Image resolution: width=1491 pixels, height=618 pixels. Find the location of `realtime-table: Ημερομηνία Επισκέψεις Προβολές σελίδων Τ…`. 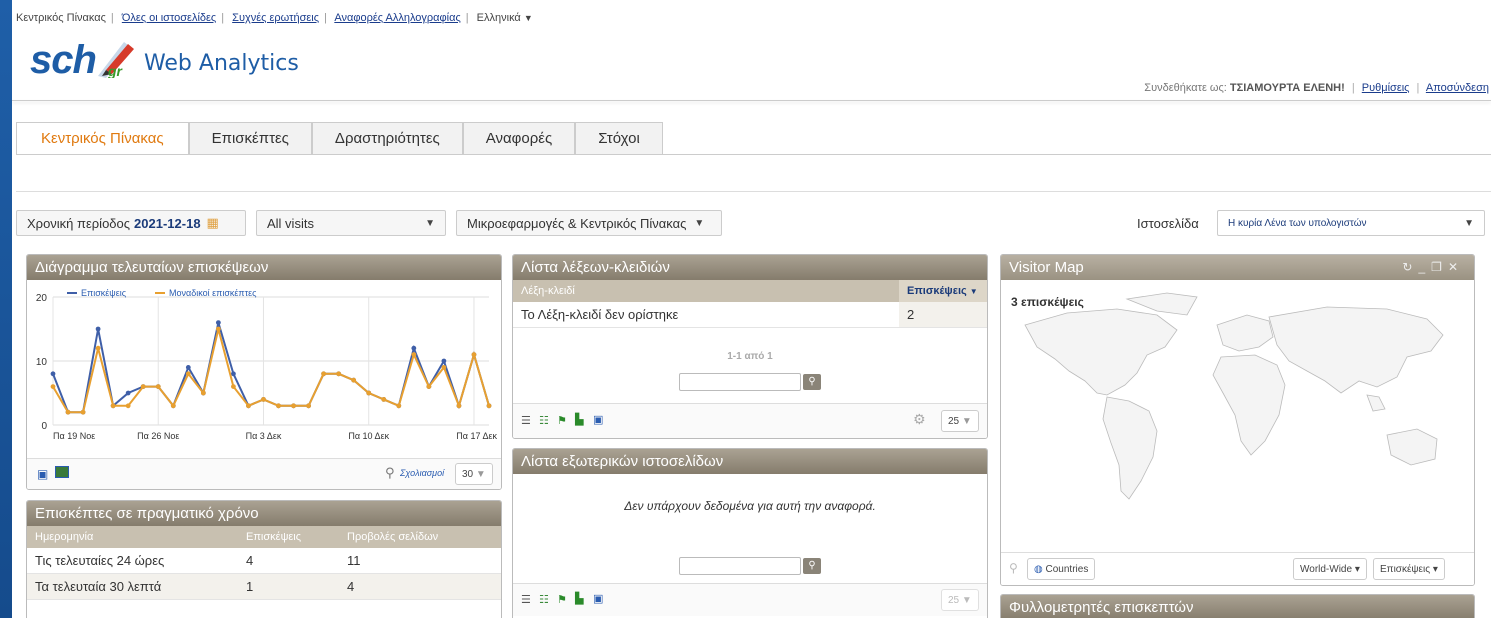

realtime-table: Ημερομηνία Επισκέψεις Προβολές σελίδων Τ… is located at coordinates (264, 563).